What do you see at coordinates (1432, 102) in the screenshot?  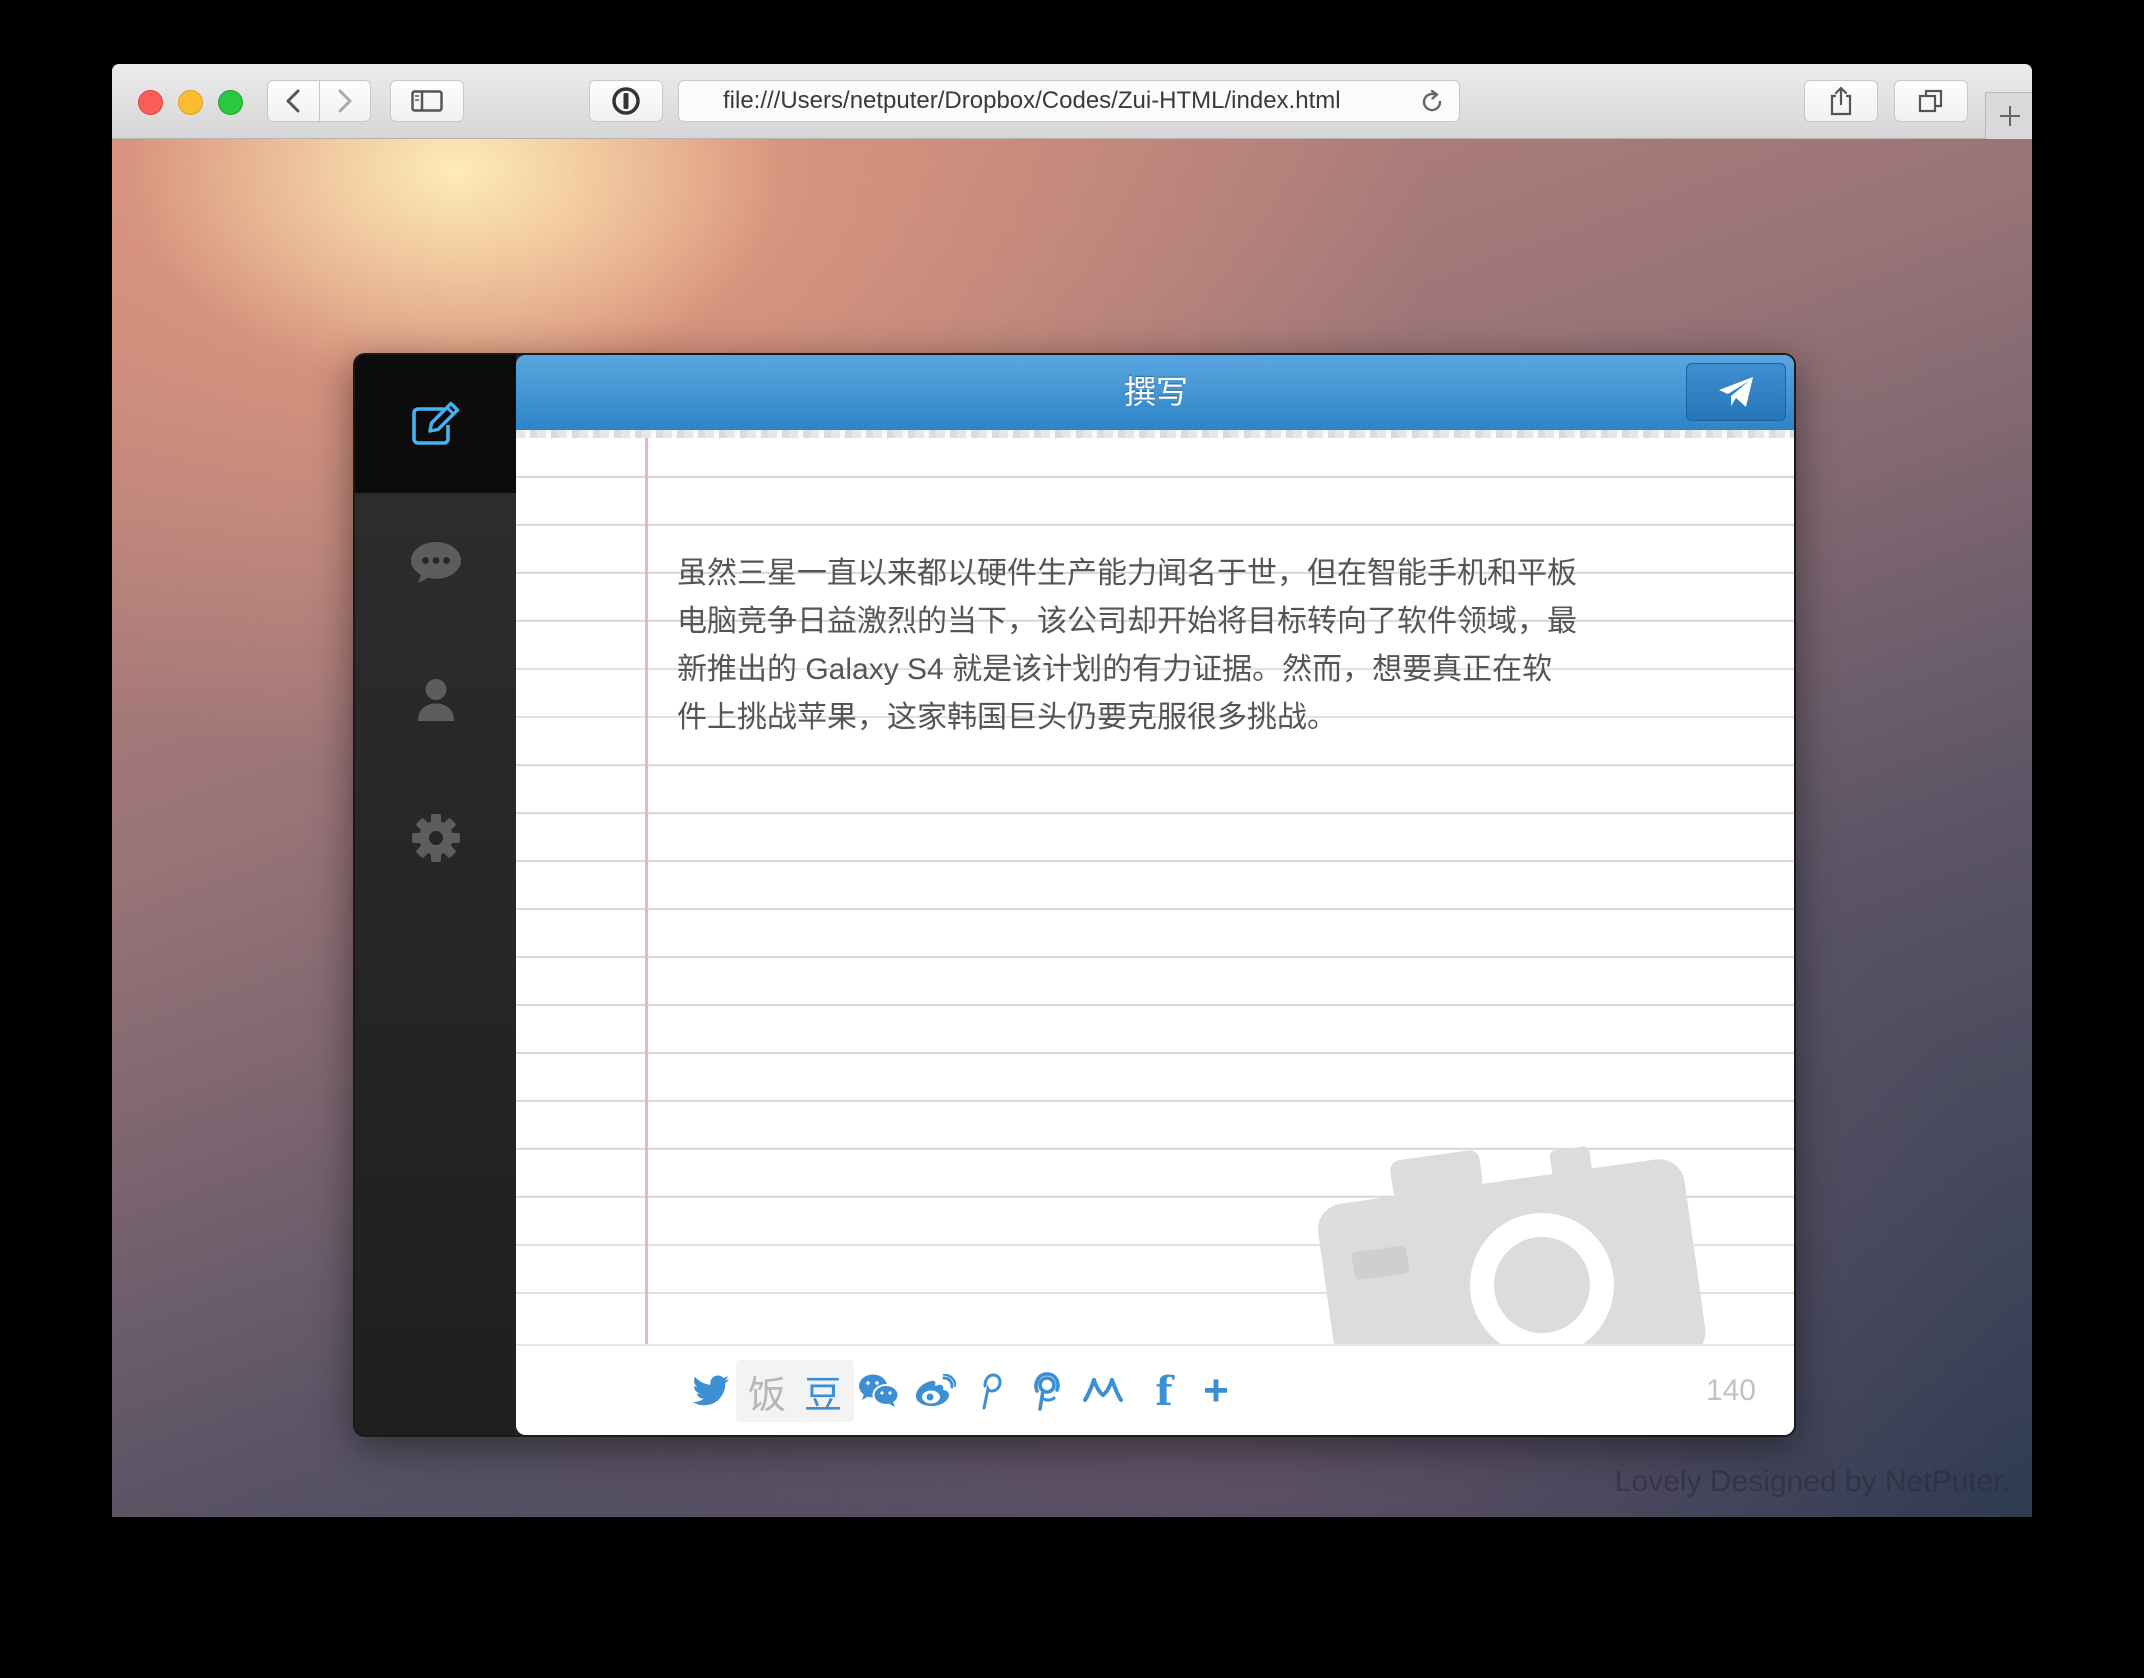 I see `reload-icon` at bounding box center [1432, 102].